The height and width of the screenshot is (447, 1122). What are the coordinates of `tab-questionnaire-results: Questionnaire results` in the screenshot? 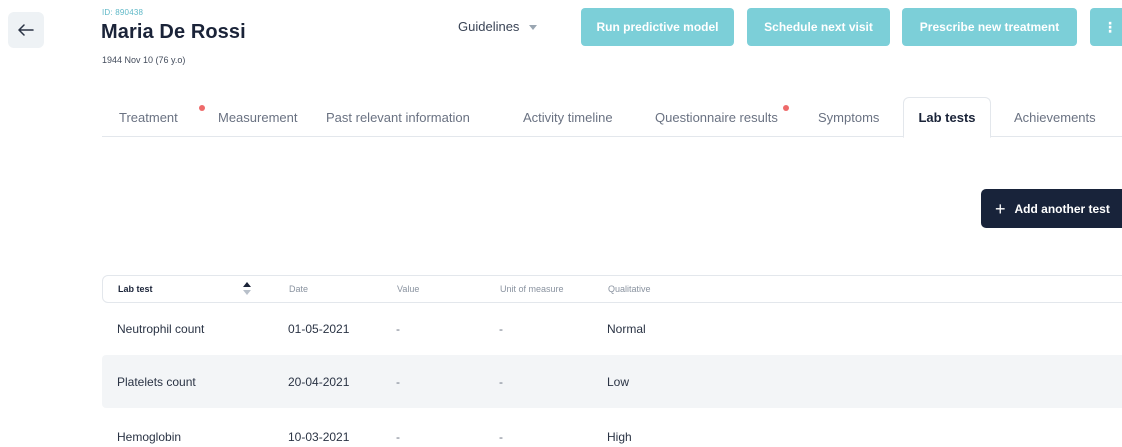 It's located at (722, 117).